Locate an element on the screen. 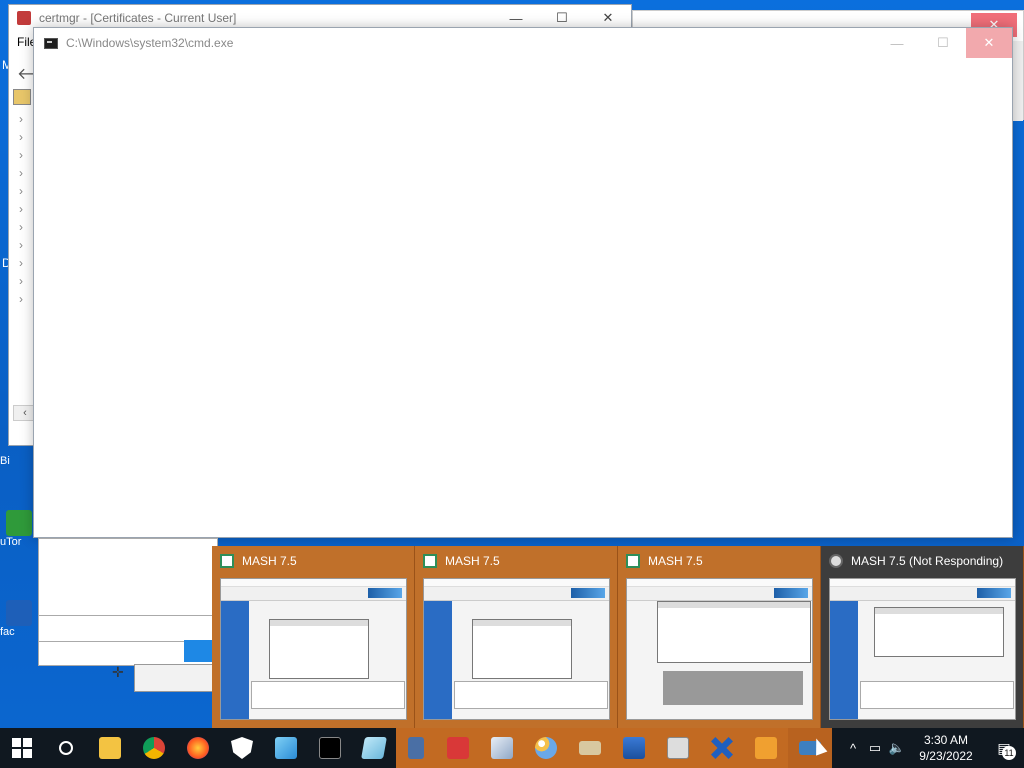 Image resolution: width=1024 pixels, height=768 pixels. clock-time: 3:30 AM is located at coordinates (946, 740).